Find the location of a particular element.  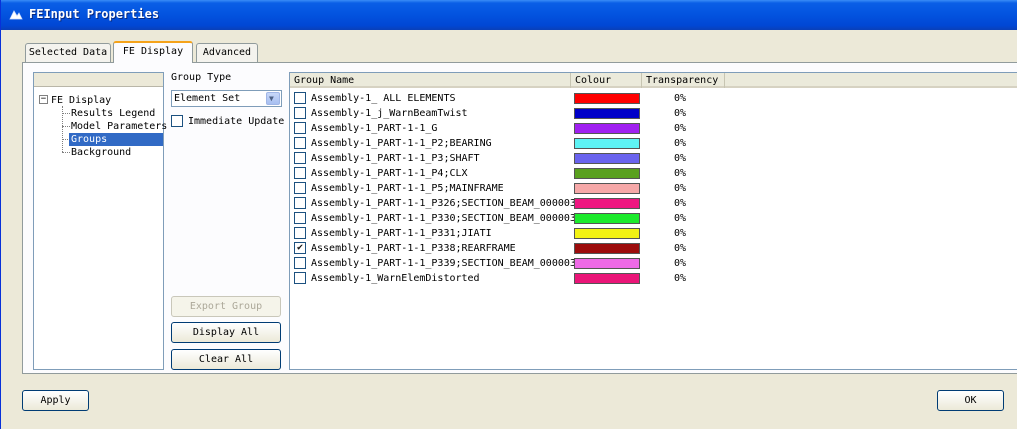

immediate-update-label: Immediate Update is located at coordinates (236, 121).